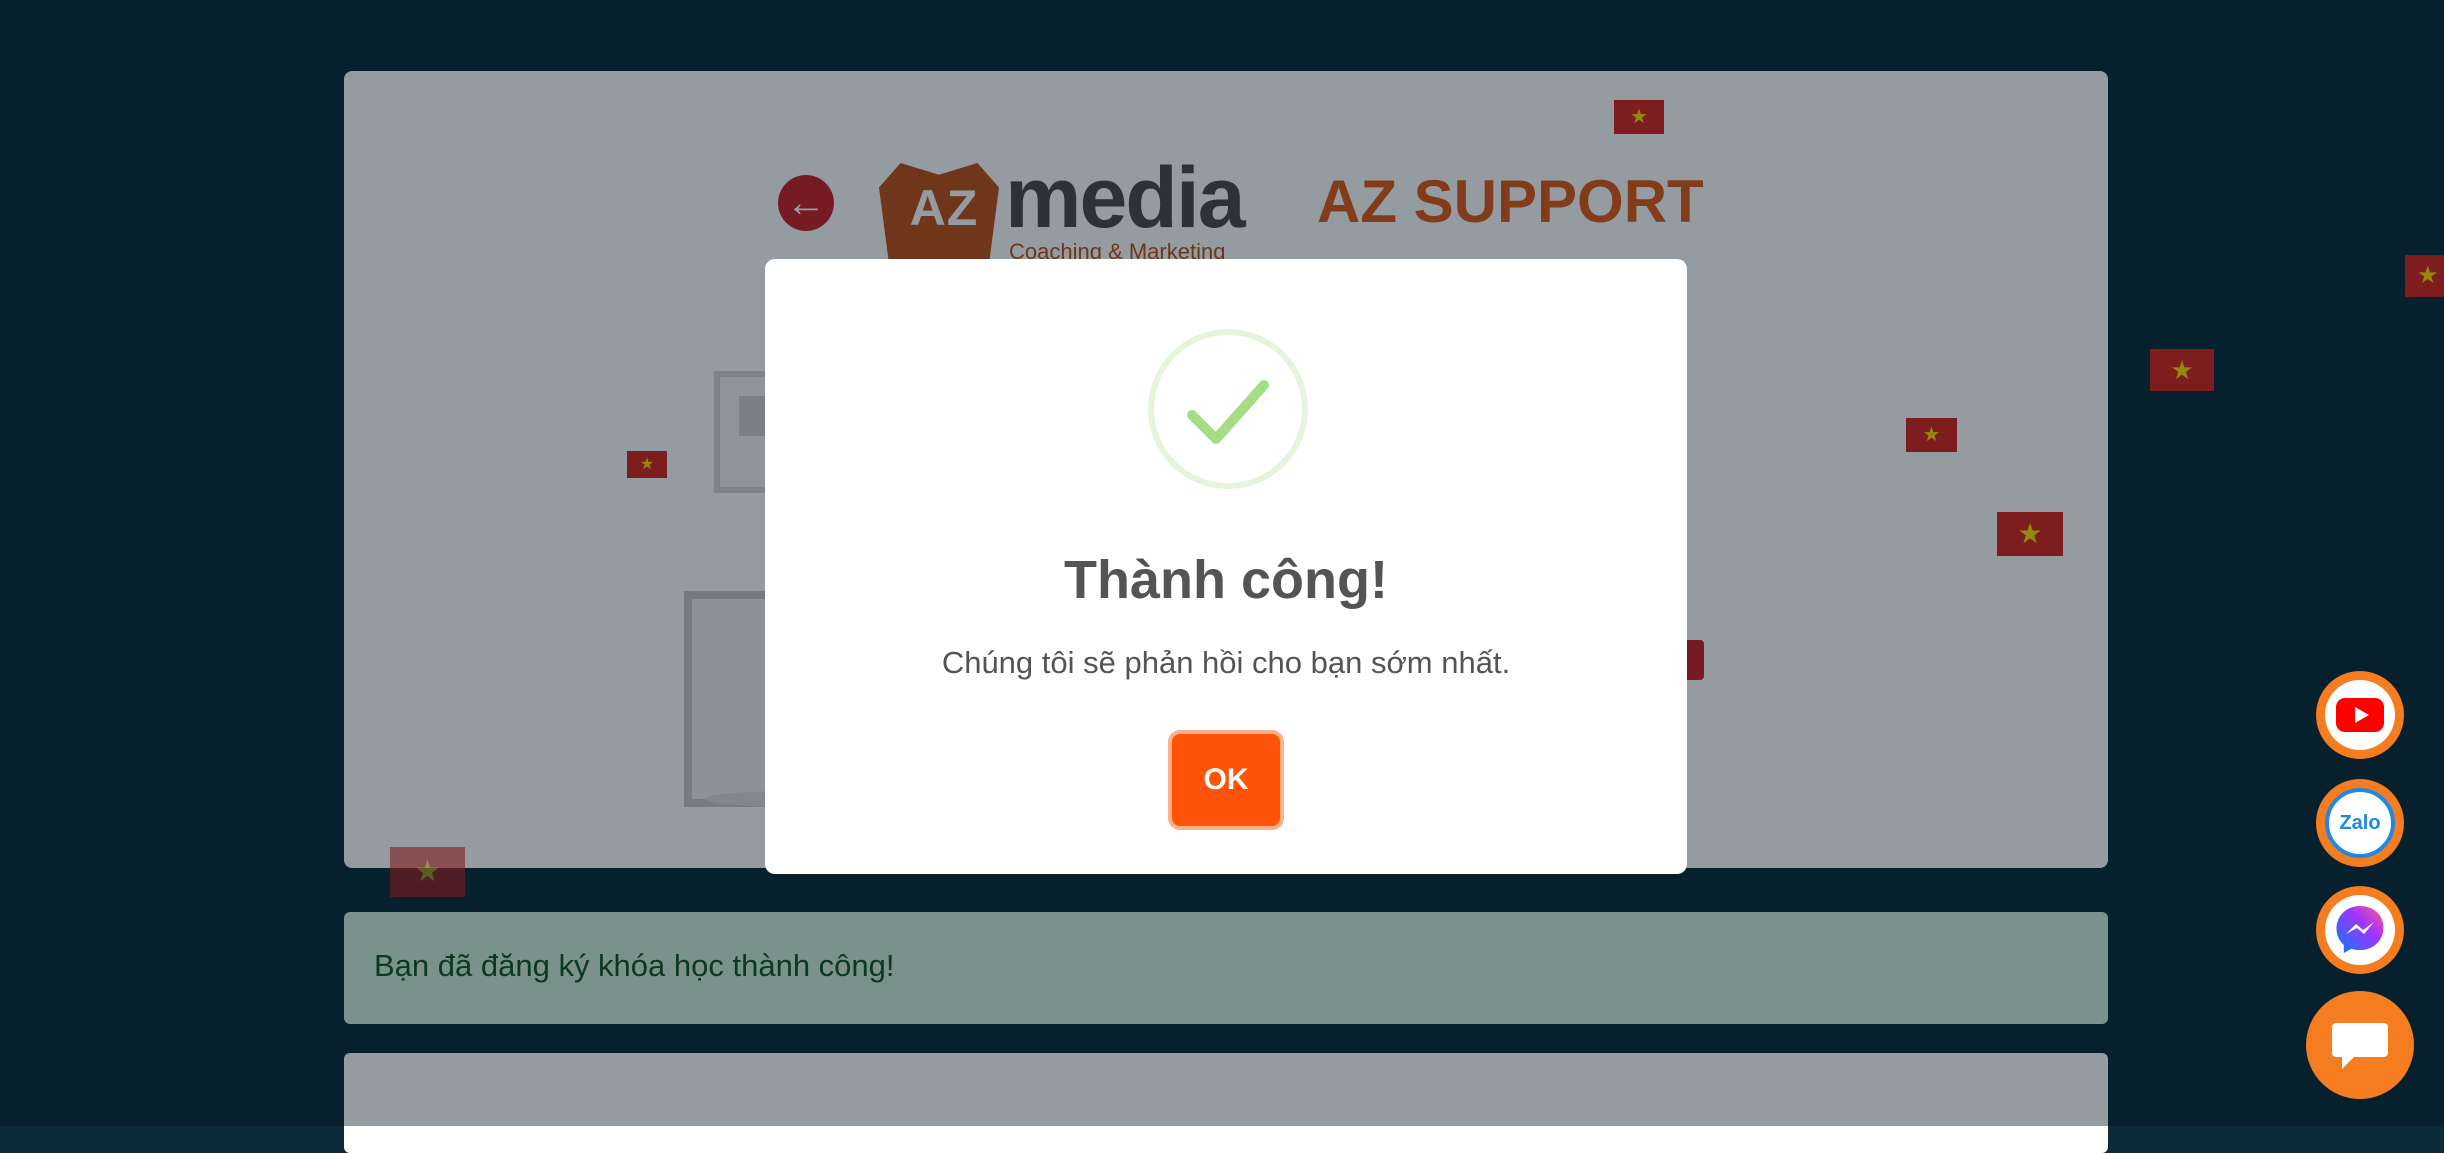 The image size is (2444, 1153). I want to click on youtube-icon, so click(2360, 715).